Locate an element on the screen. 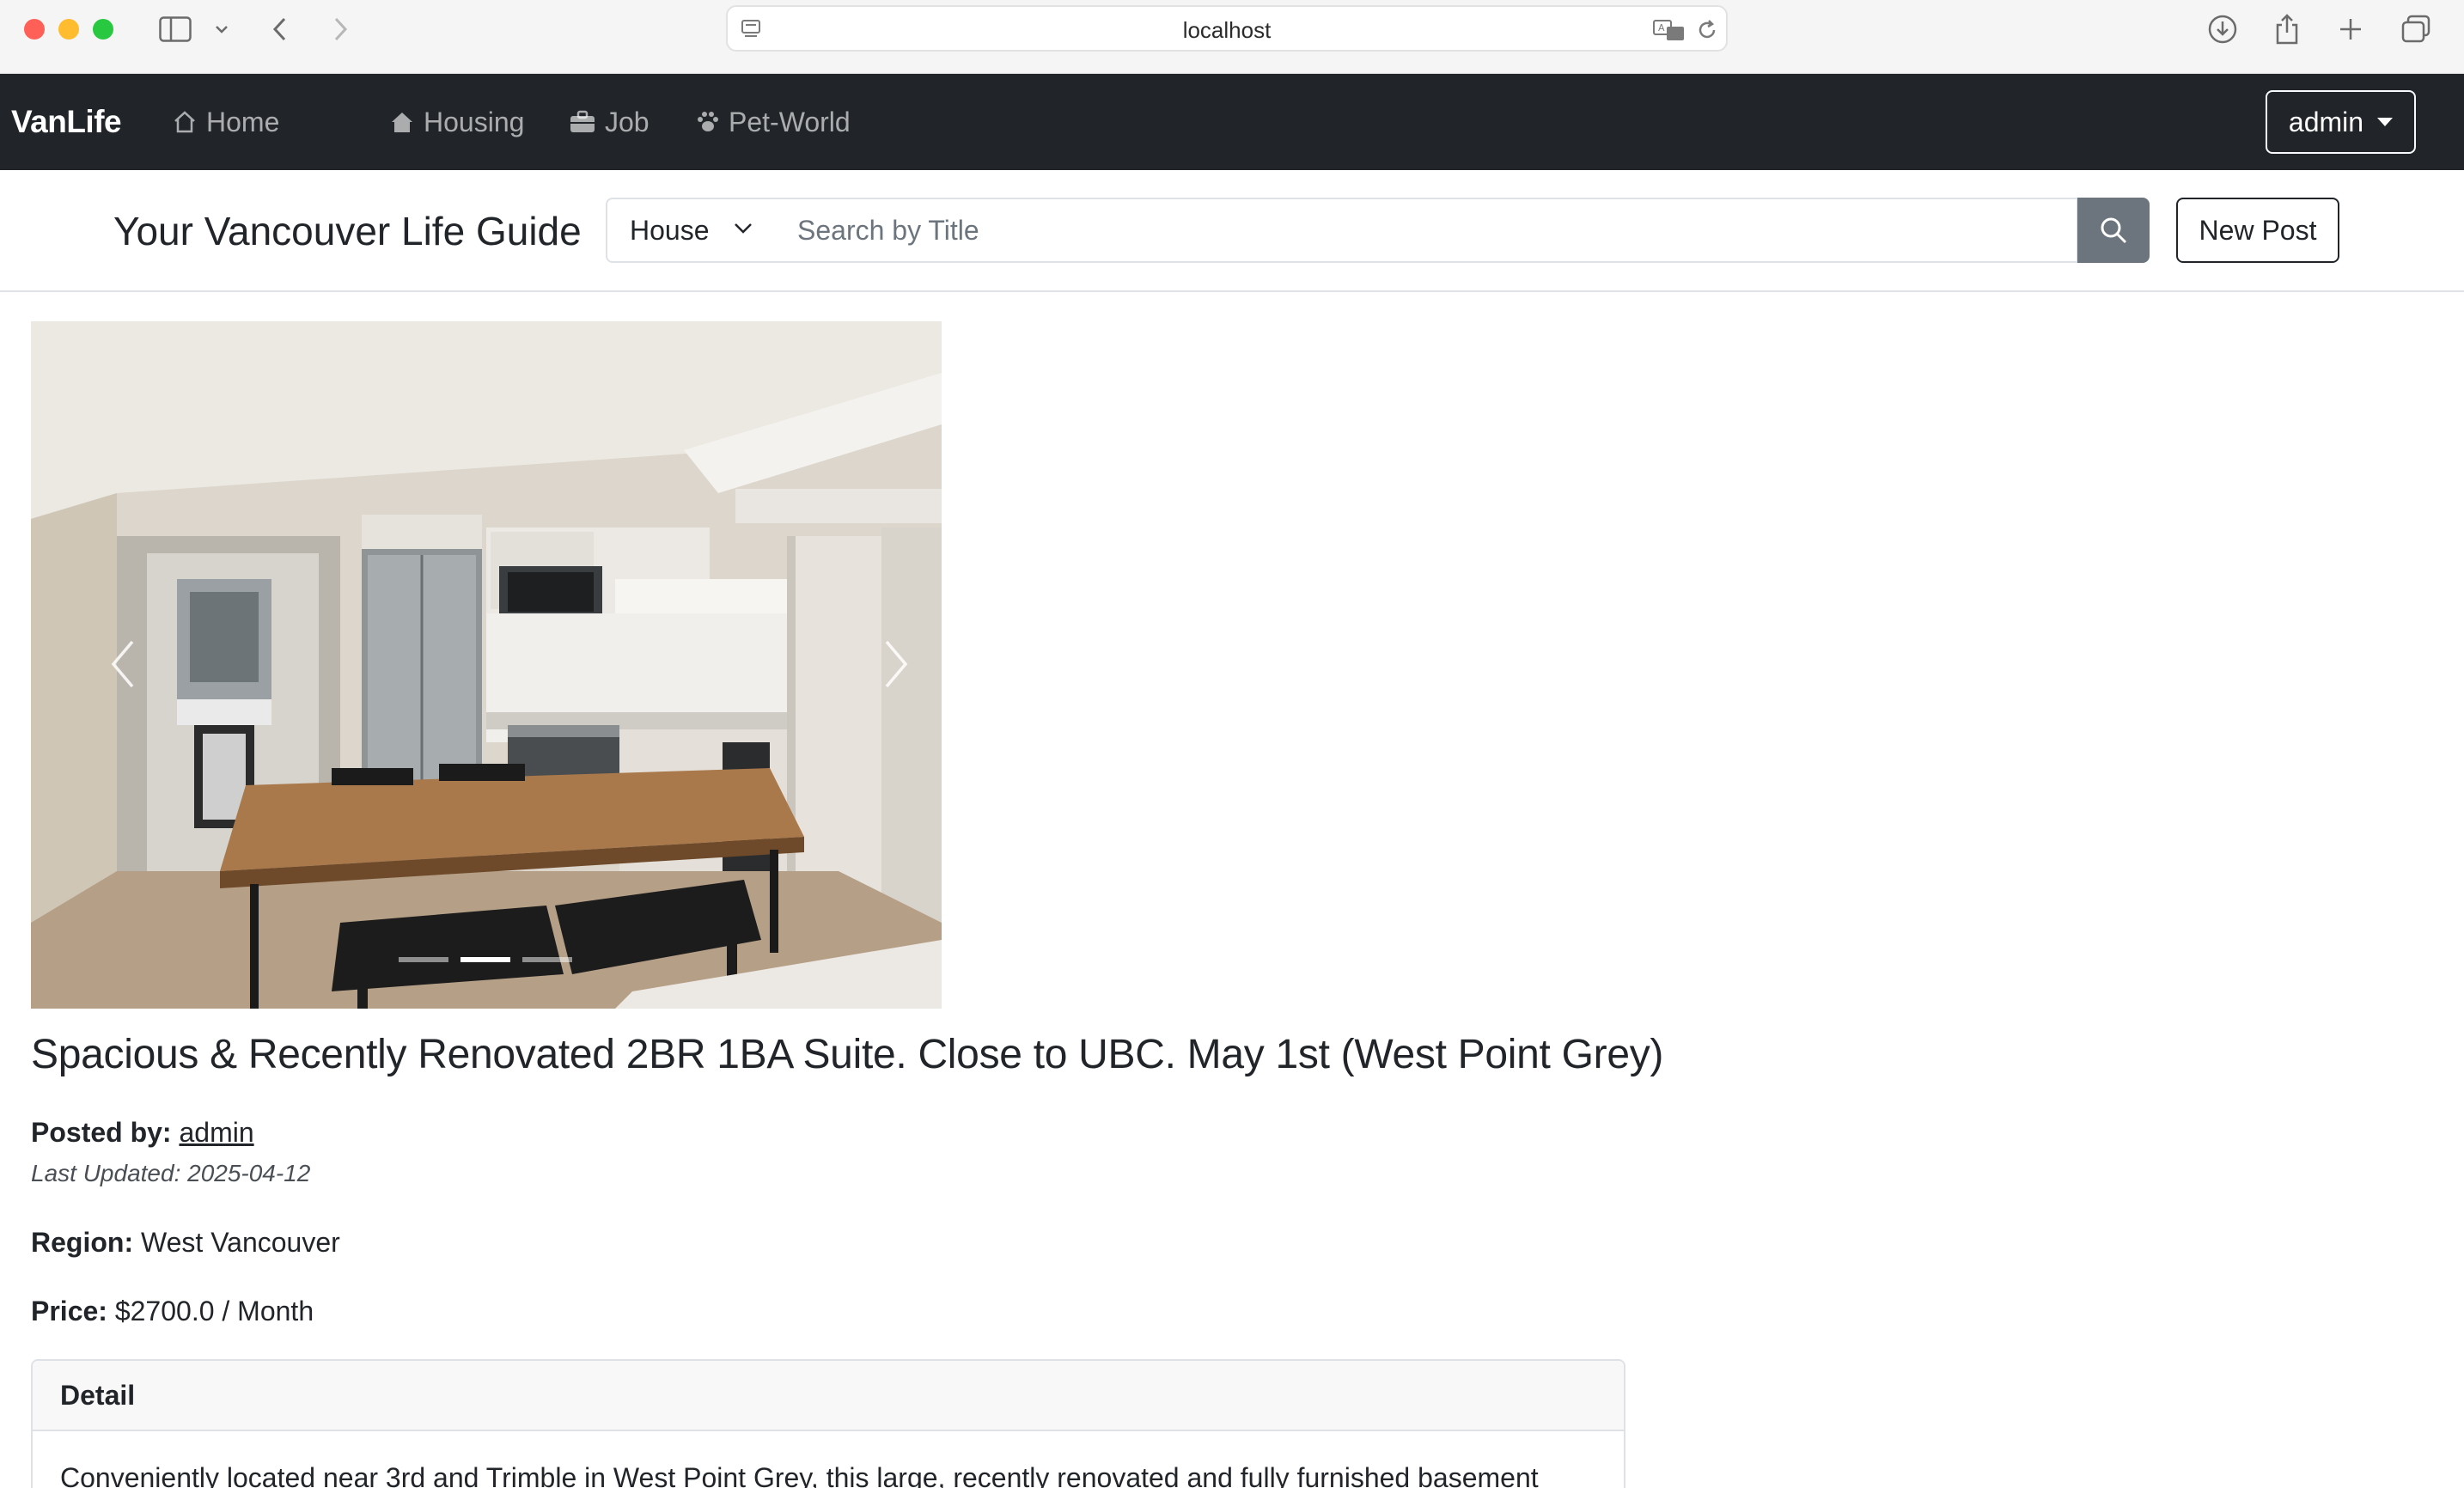  home-icon is located at coordinates (184, 122).